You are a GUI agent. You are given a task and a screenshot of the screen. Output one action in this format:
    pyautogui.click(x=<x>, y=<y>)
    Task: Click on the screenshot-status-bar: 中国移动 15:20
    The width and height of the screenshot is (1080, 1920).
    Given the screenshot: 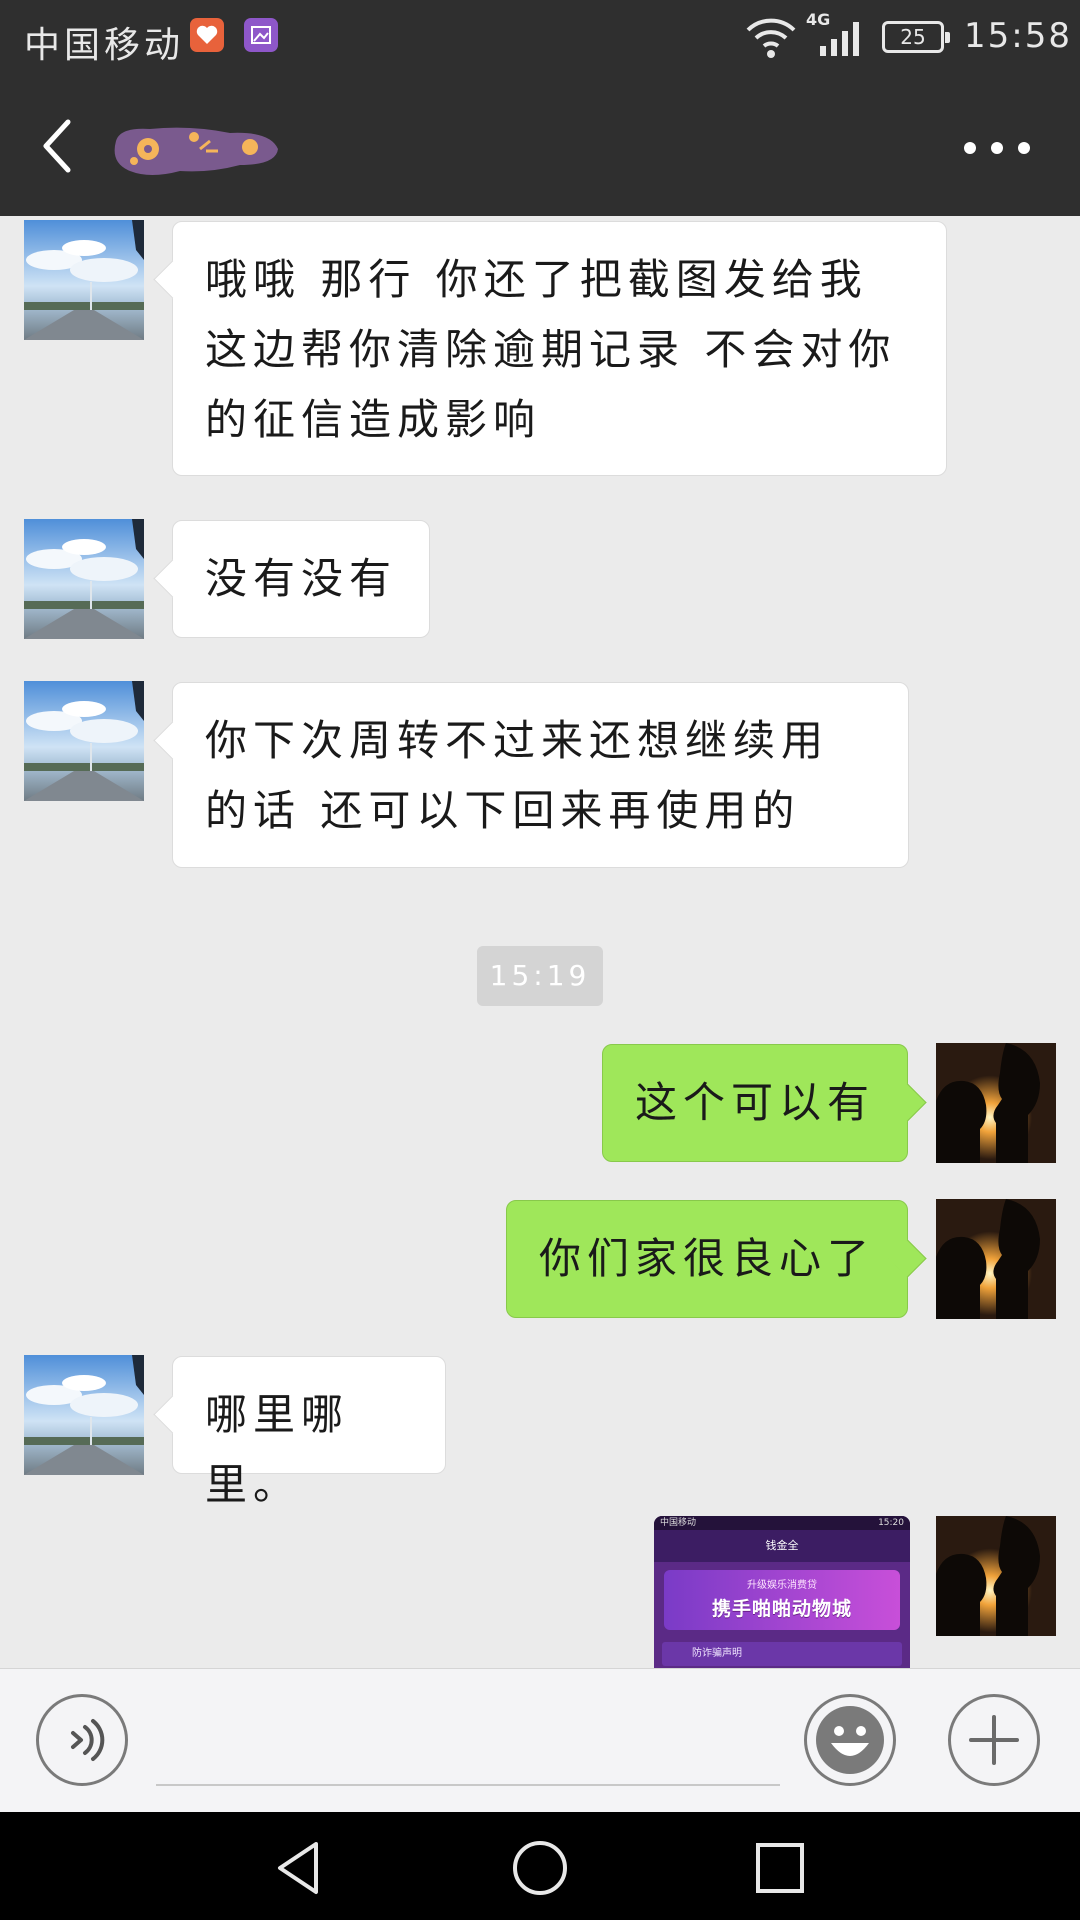 What is the action you would take?
    pyautogui.click(x=782, y=1523)
    